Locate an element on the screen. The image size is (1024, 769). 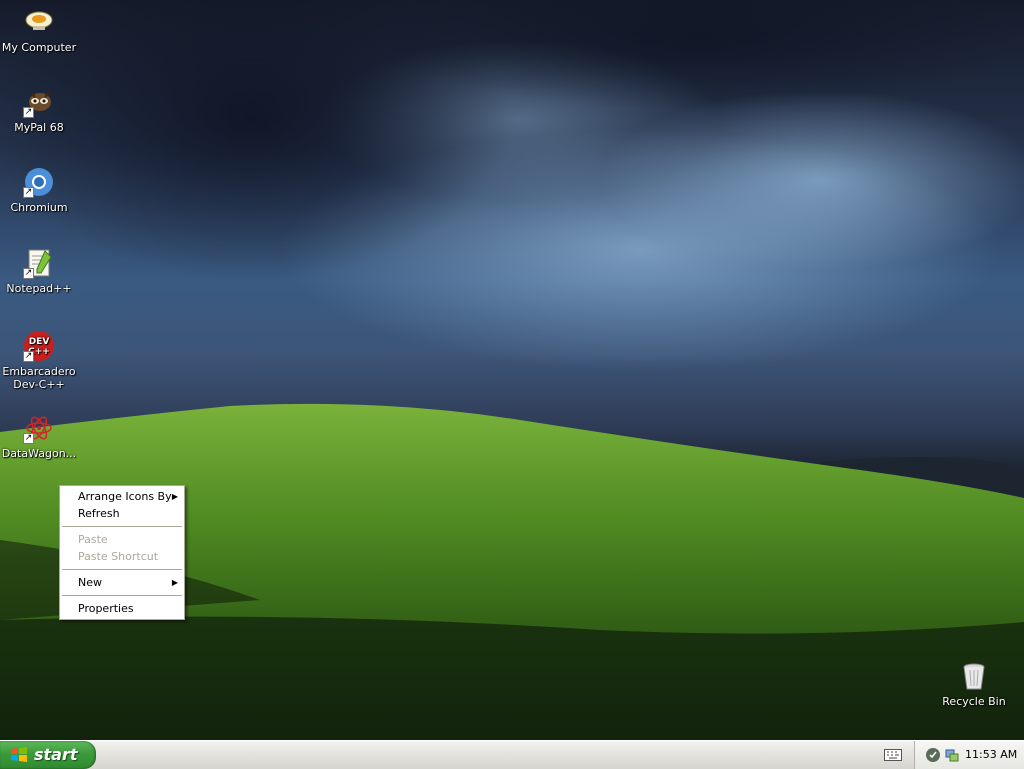
menu-item-refresh: Refresh is located at coordinates (122, 513).